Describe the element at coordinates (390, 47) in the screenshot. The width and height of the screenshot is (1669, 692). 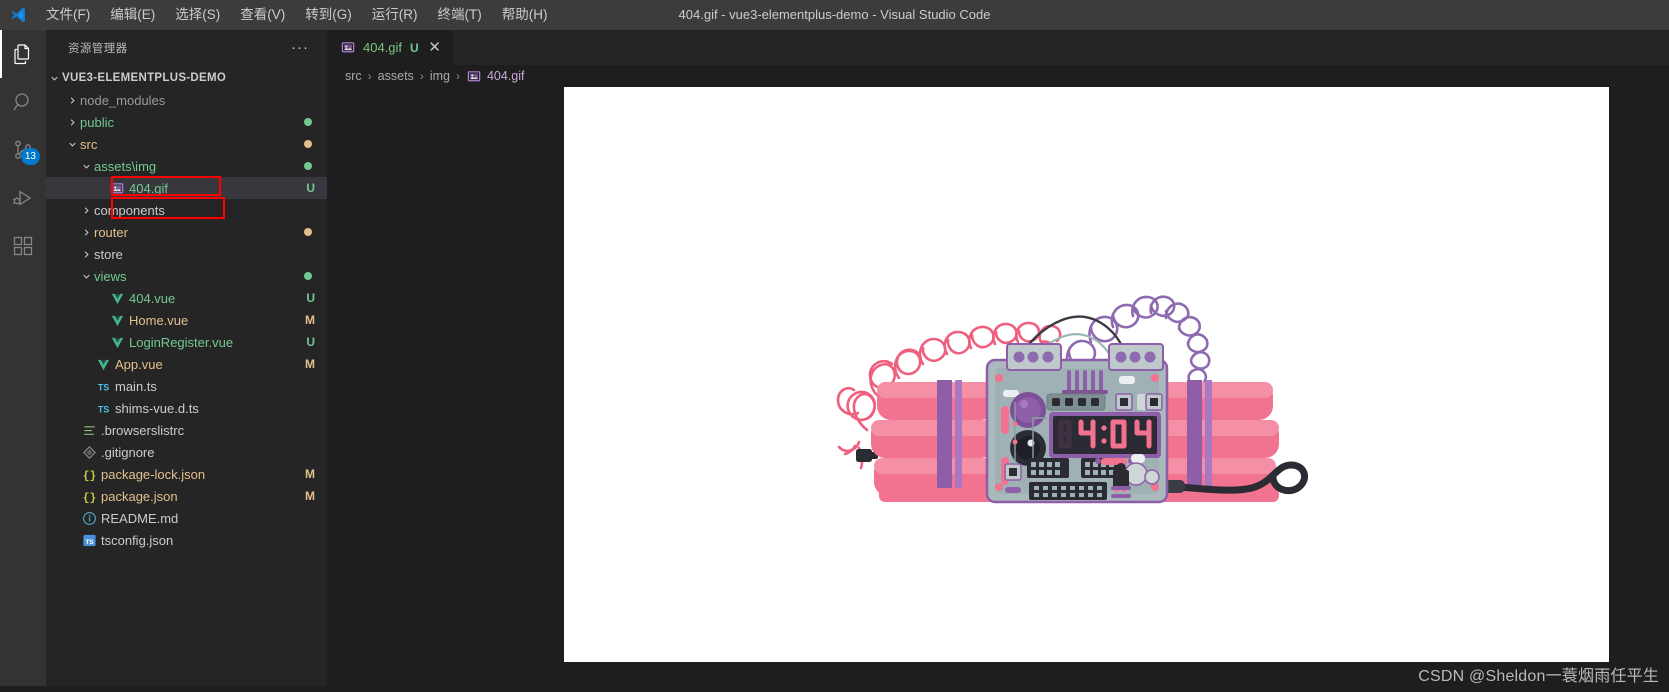
I see `tab-404-gif: 404.gif U ✕` at that location.